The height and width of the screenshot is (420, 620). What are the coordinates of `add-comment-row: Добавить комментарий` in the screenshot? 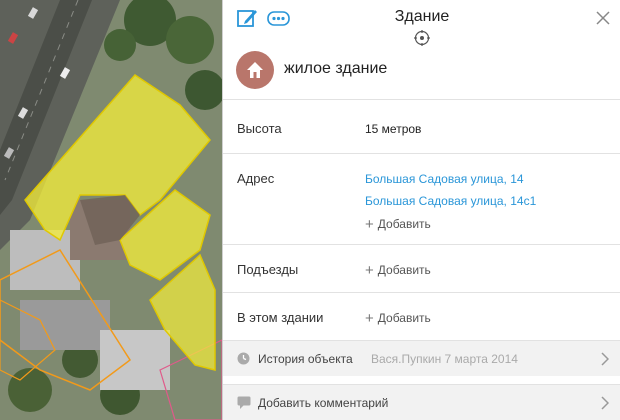 It's located at (421, 402).